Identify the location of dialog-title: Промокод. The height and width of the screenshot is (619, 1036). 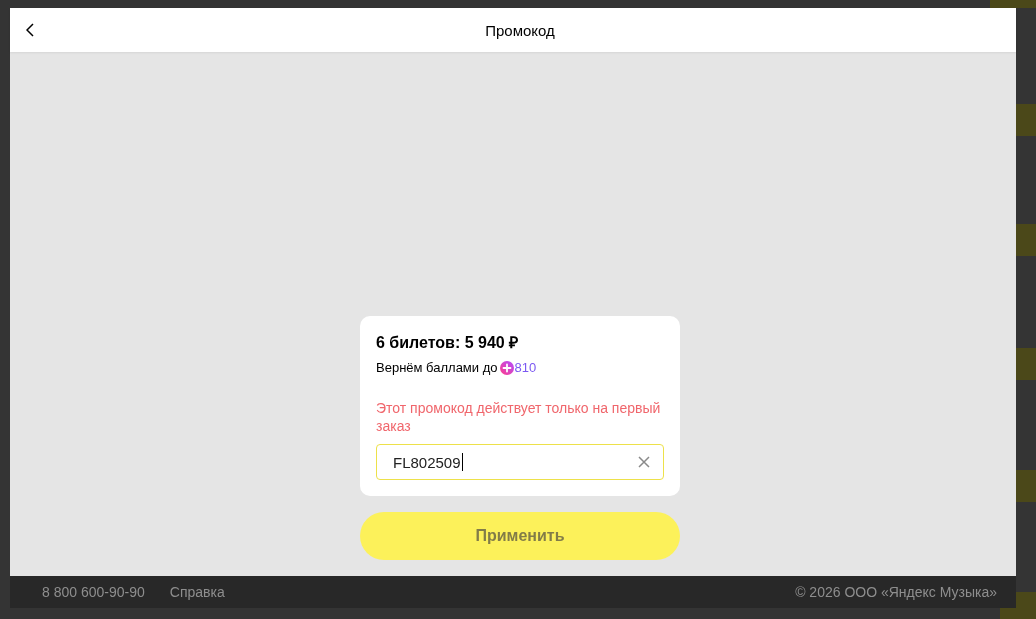
(520, 30).